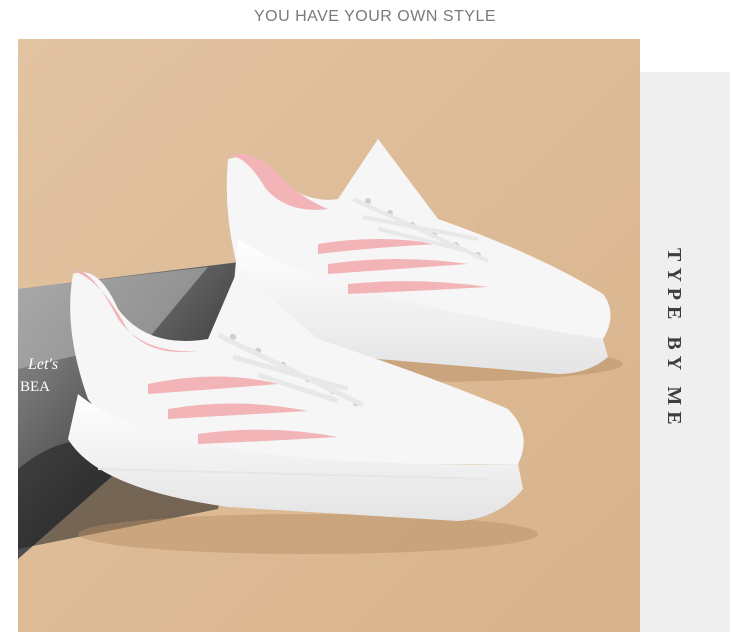 This screenshot has width=750, height=644. What do you see at coordinates (35, 387) in the screenshot?
I see `magazine-text-line2: BEA` at bounding box center [35, 387].